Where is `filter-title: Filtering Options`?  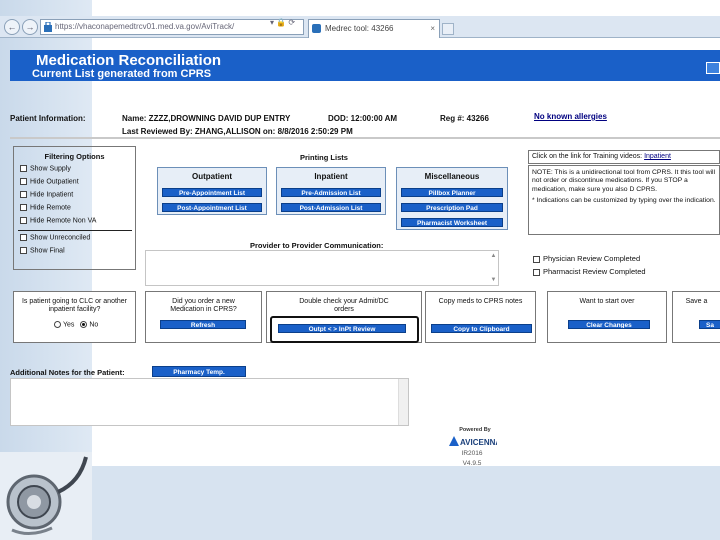 filter-title: Filtering Options is located at coordinates (74, 156).